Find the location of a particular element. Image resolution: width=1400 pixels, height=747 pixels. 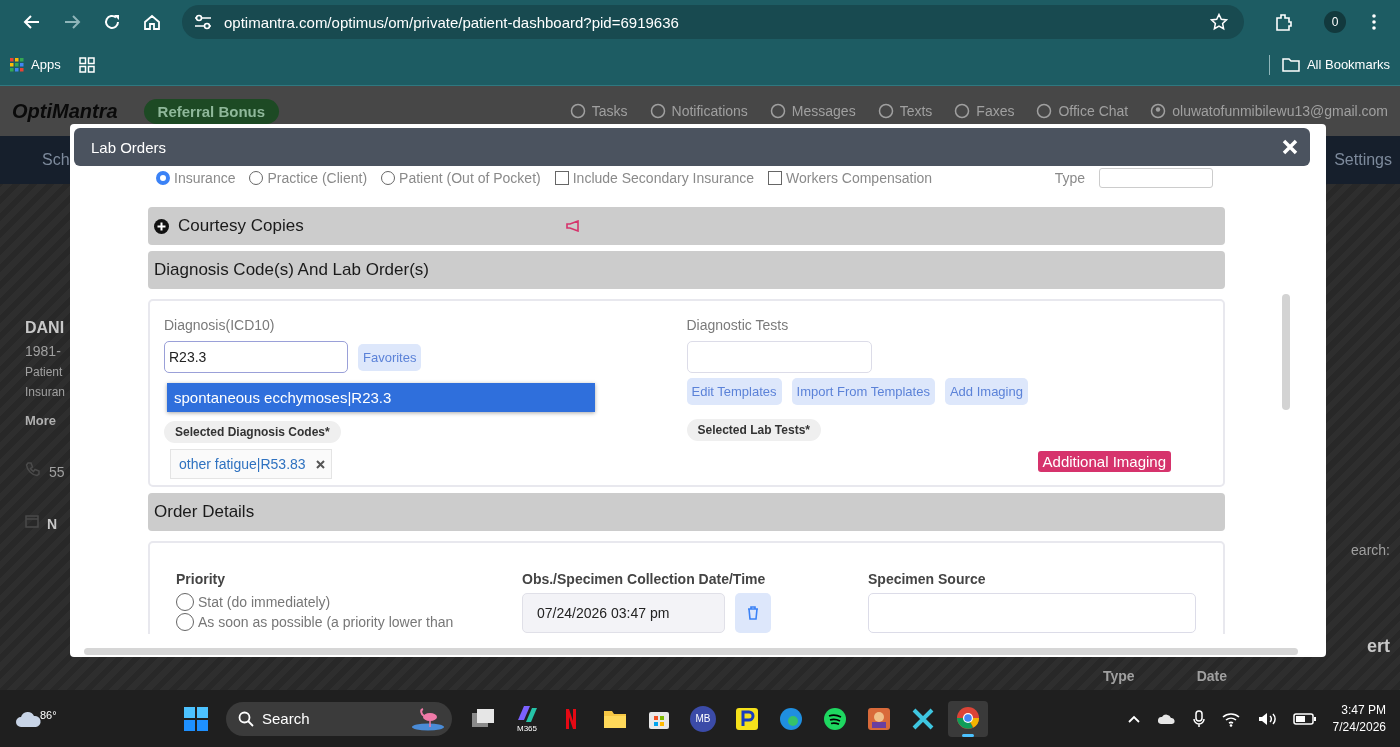

account-link: oluwatofunmibilewu13@gmail.com is located at coordinates (1269, 111).